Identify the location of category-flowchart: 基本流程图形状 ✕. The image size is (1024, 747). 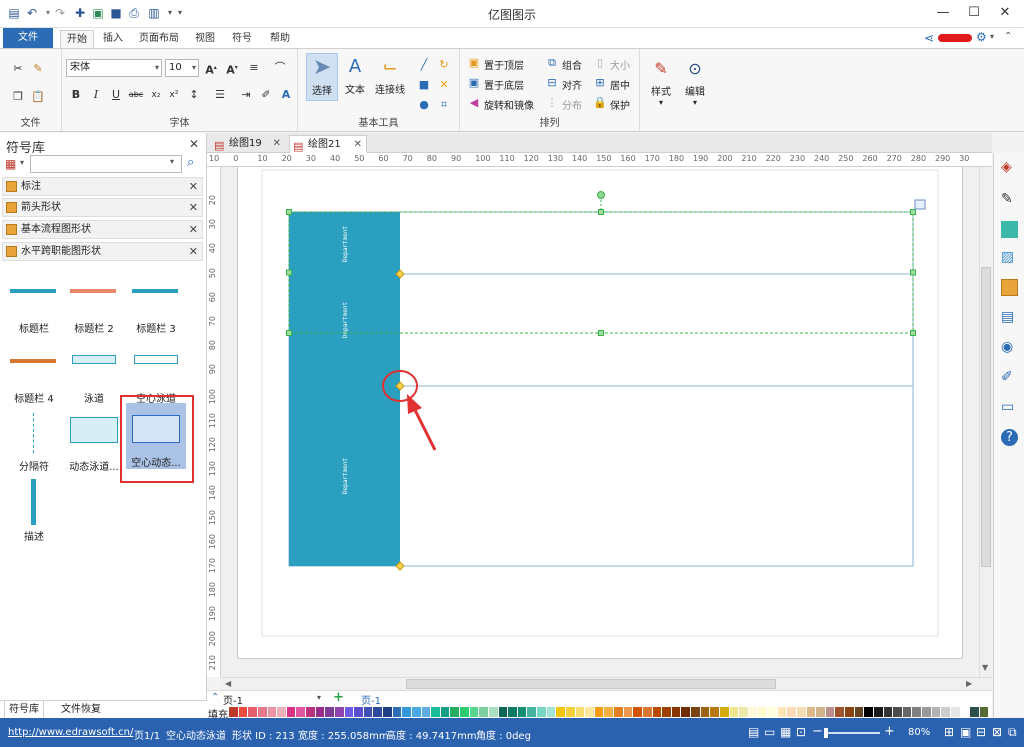
(102, 229).